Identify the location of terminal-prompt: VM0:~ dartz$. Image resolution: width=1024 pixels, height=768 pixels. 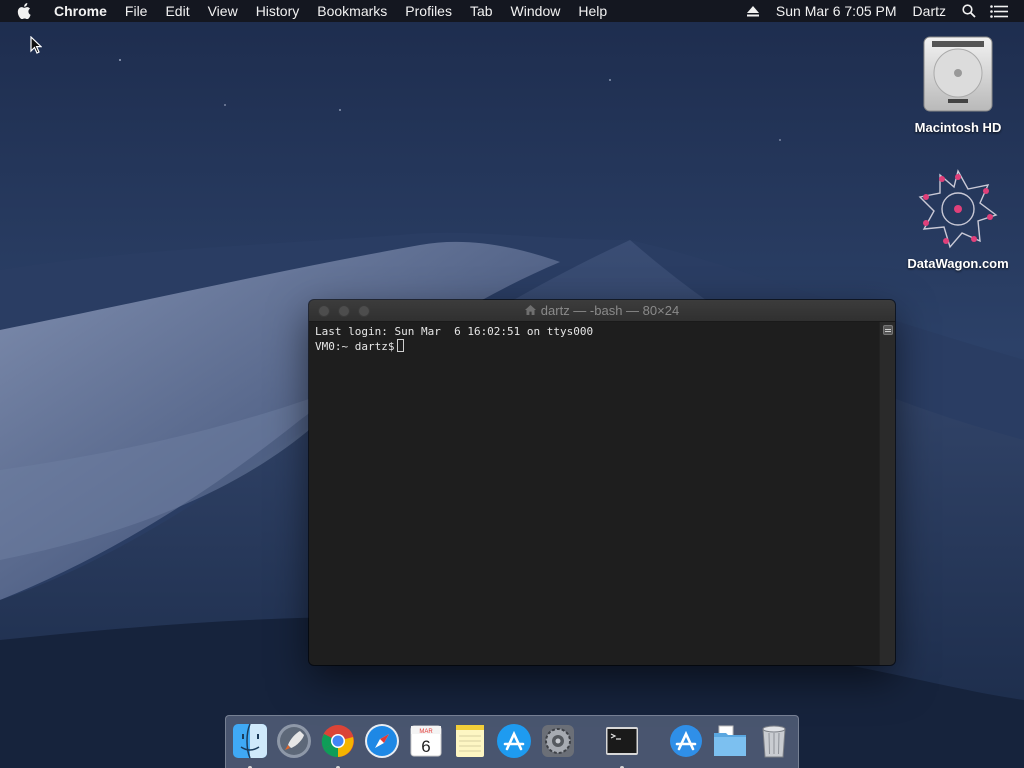
(355, 346).